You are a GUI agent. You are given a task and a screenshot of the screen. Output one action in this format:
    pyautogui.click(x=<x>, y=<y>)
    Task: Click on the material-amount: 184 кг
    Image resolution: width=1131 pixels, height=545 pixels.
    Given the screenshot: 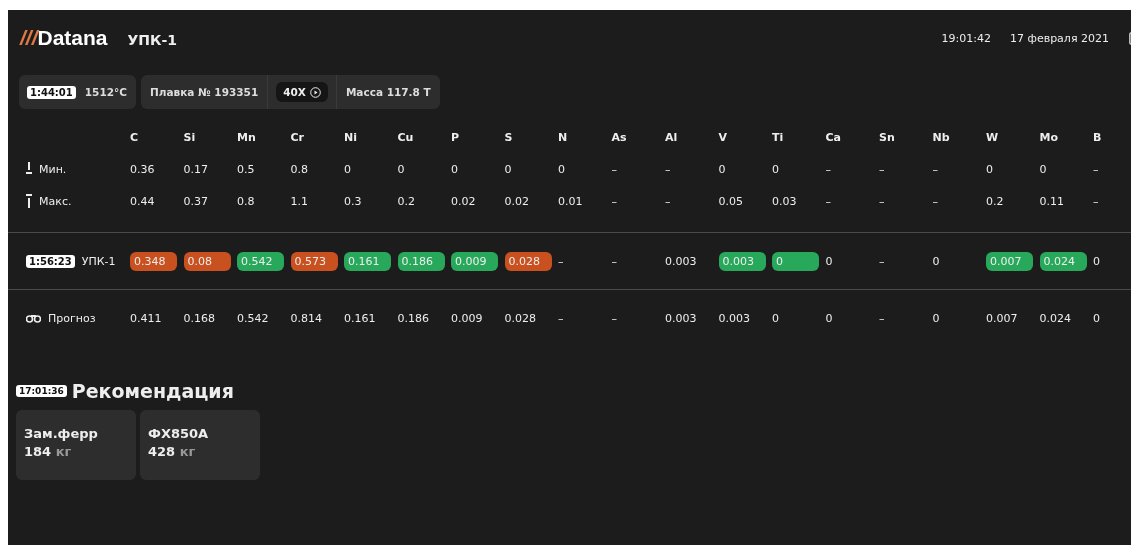 What is the action you would take?
    pyautogui.click(x=48, y=451)
    